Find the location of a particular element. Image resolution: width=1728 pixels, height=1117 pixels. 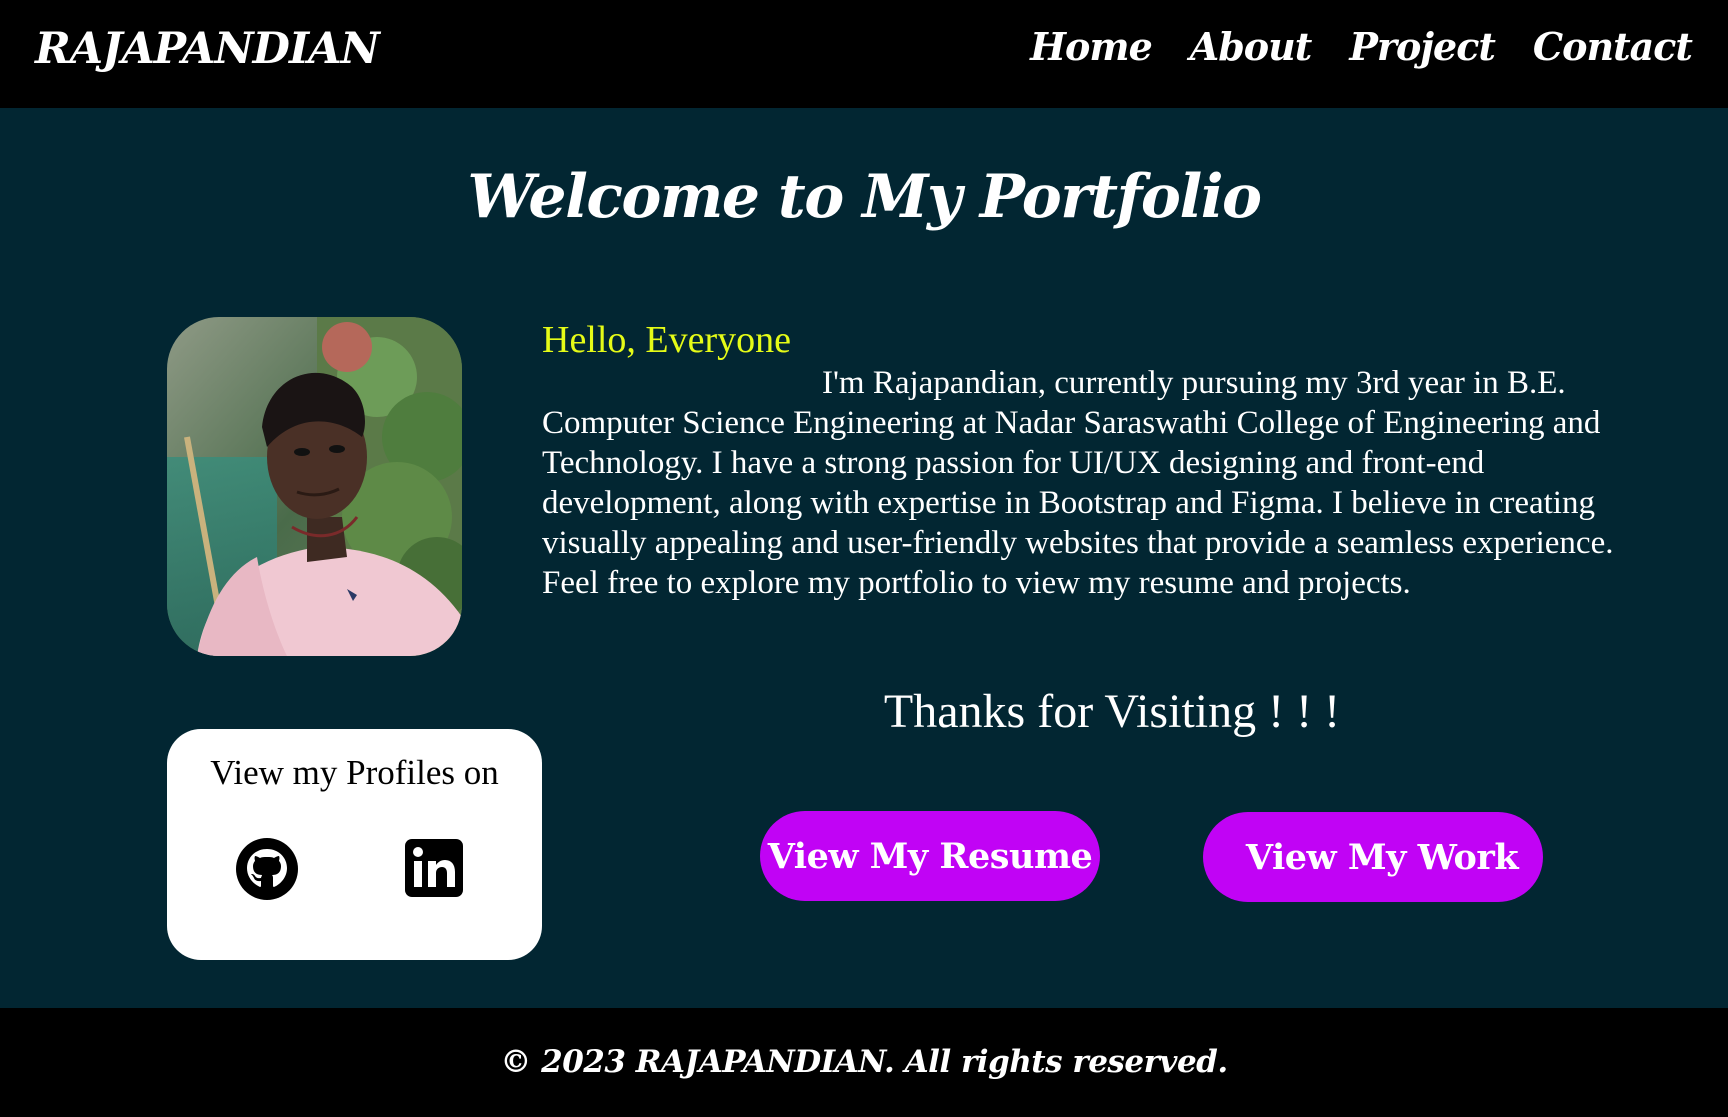

nav-home-link: Home is located at coordinates (1091, 46).